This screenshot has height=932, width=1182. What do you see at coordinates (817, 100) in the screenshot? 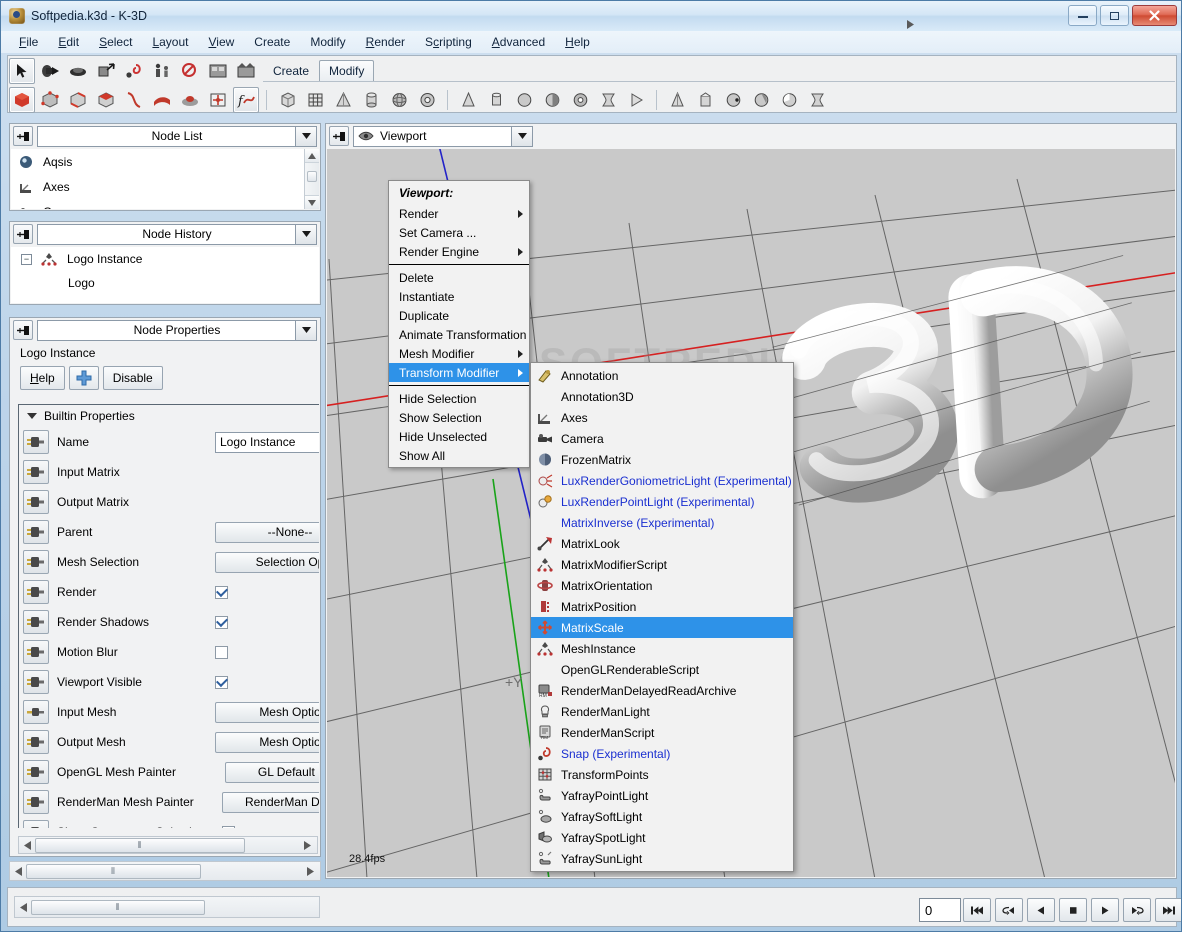
I see `nurbs-hyperboloid-icon` at bounding box center [817, 100].